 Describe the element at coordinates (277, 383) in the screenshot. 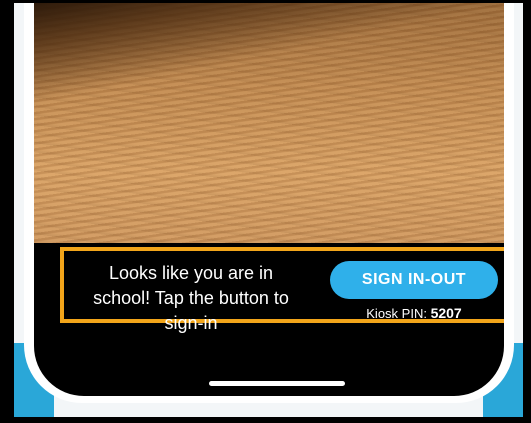

I see `home-indicator` at that location.